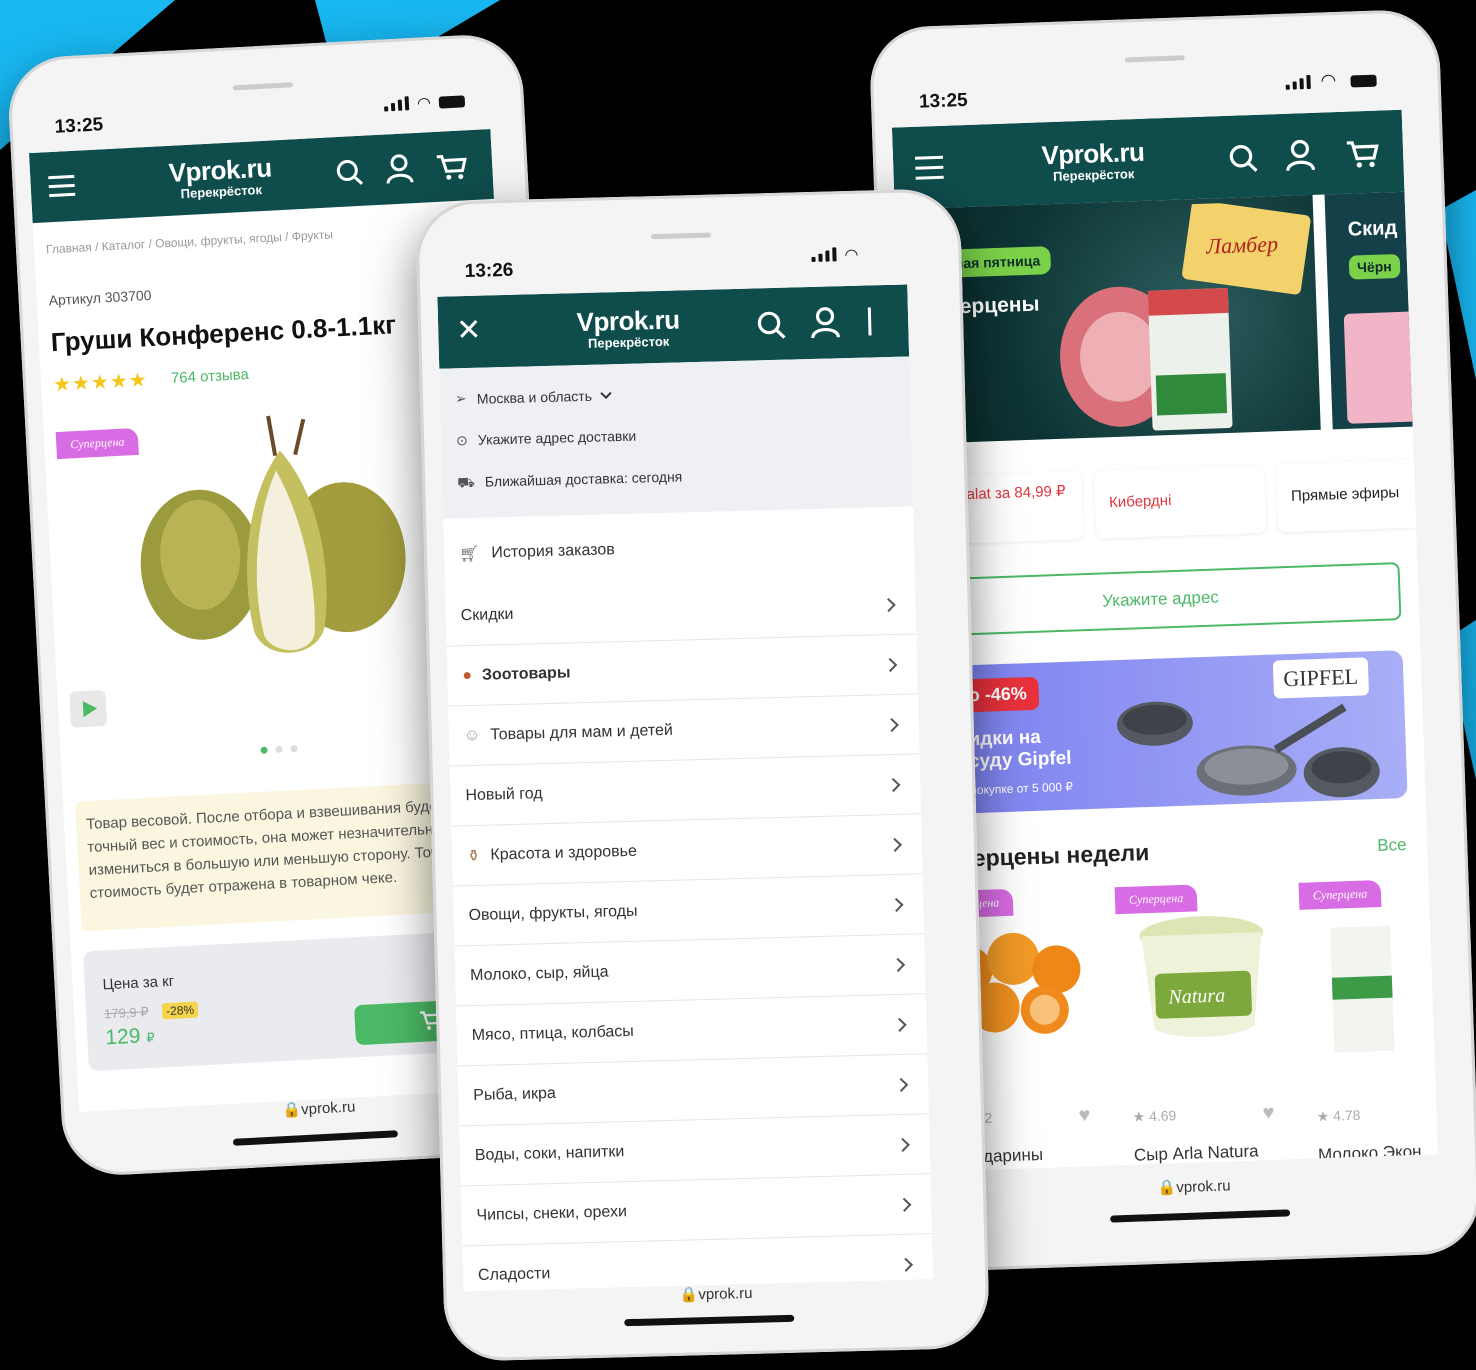 The height and width of the screenshot is (1370, 1476). I want to click on order-history-label: История заказов, so click(553, 551).